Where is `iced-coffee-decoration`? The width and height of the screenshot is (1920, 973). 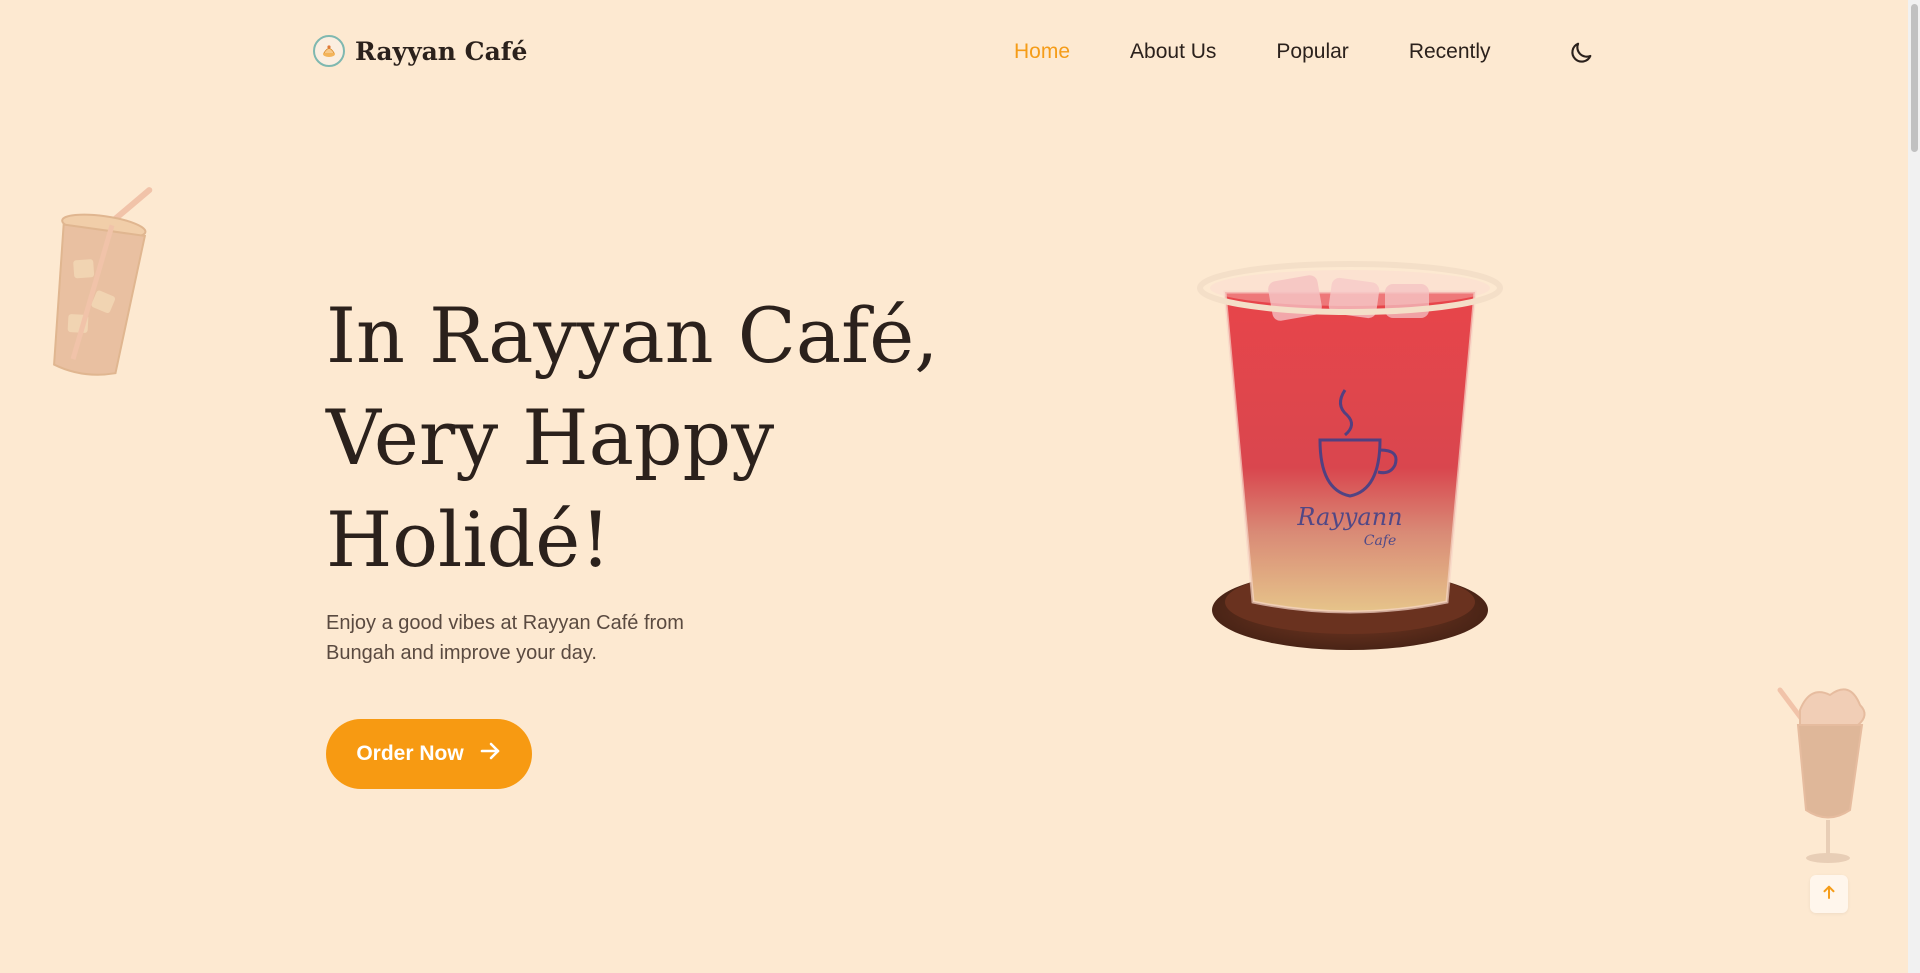 iced-coffee-decoration is located at coordinates (99, 282).